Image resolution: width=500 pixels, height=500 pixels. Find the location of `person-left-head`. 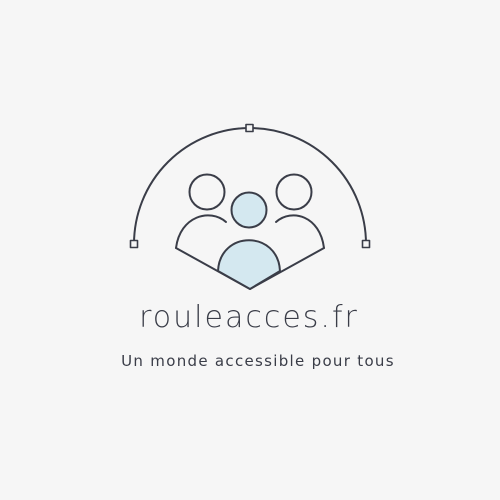

person-left-head is located at coordinates (207, 192).